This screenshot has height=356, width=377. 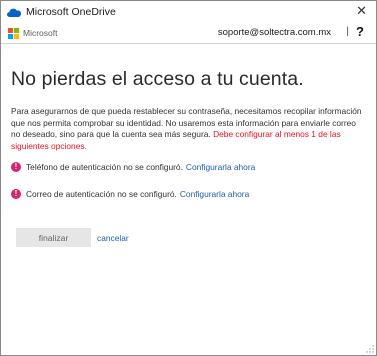 What do you see at coordinates (14, 12) in the screenshot?
I see `onedrive-cloud-icon` at bounding box center [14, 12].